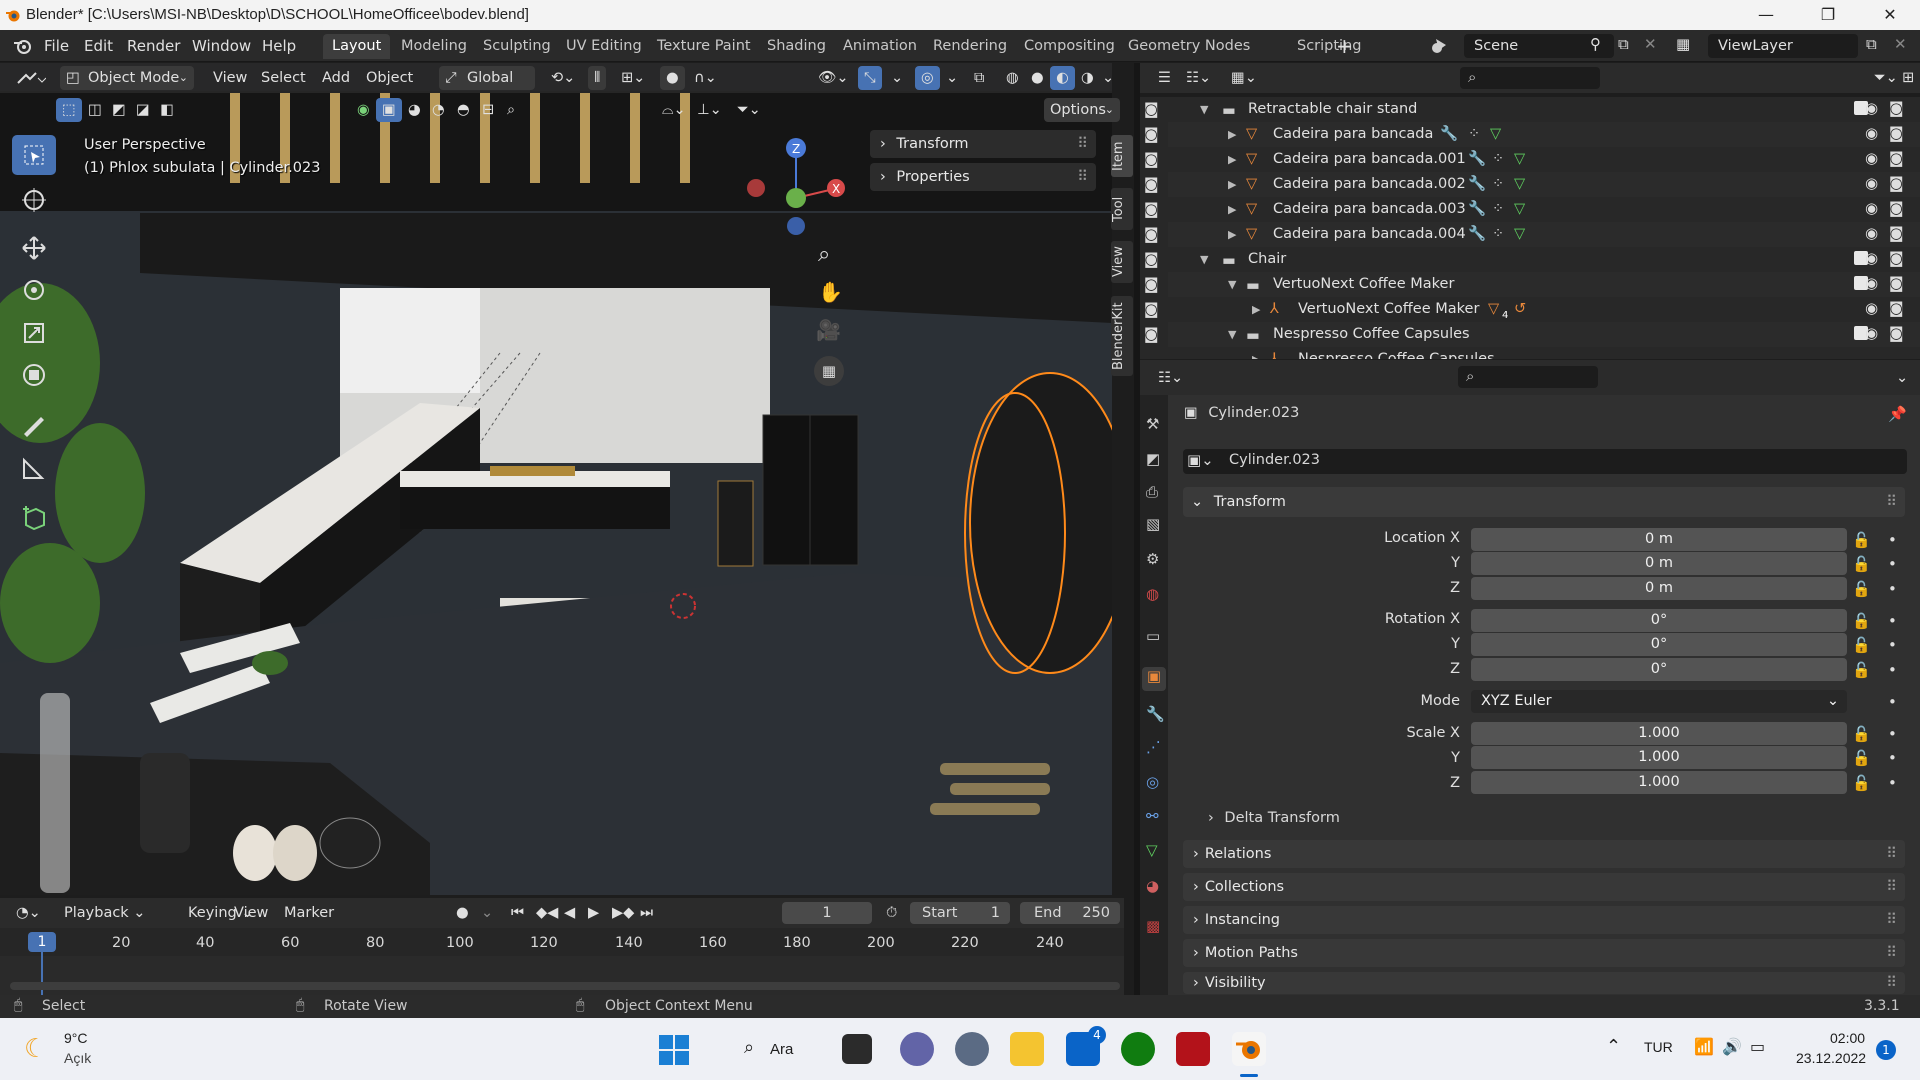 Image resolution: width=1920 pixels, height=1080 pixels. I want to click on modifier-wrench-icon: 🔧, so click(1477, 182).